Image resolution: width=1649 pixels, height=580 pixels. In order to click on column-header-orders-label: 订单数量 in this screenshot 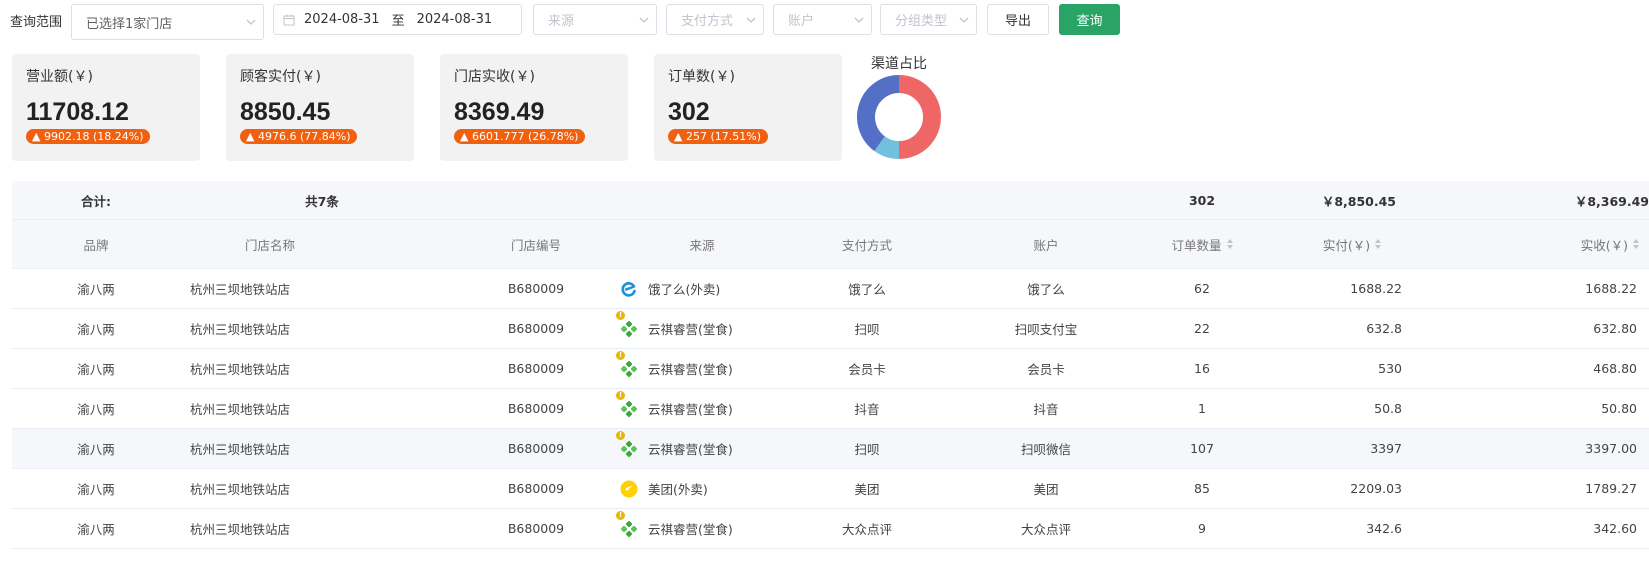, I will do `click(1196, 245)`.